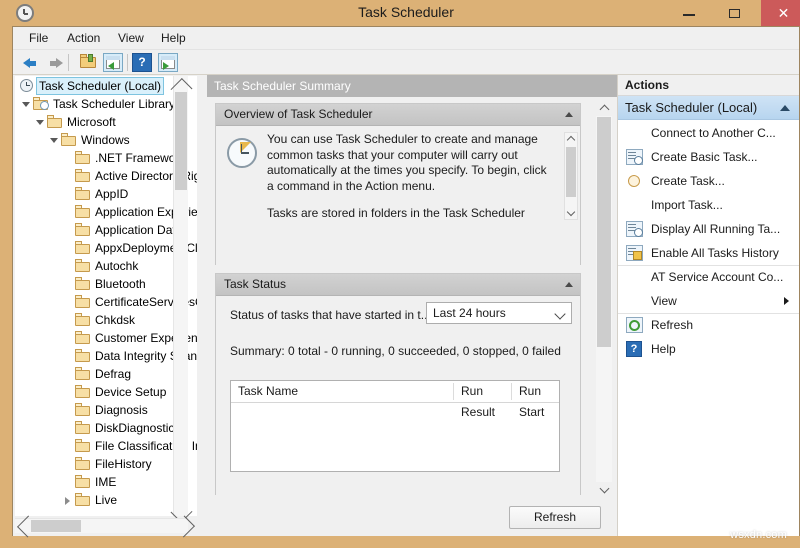  I want to click on tree-vertical-scrollbar, so click(181, 299).